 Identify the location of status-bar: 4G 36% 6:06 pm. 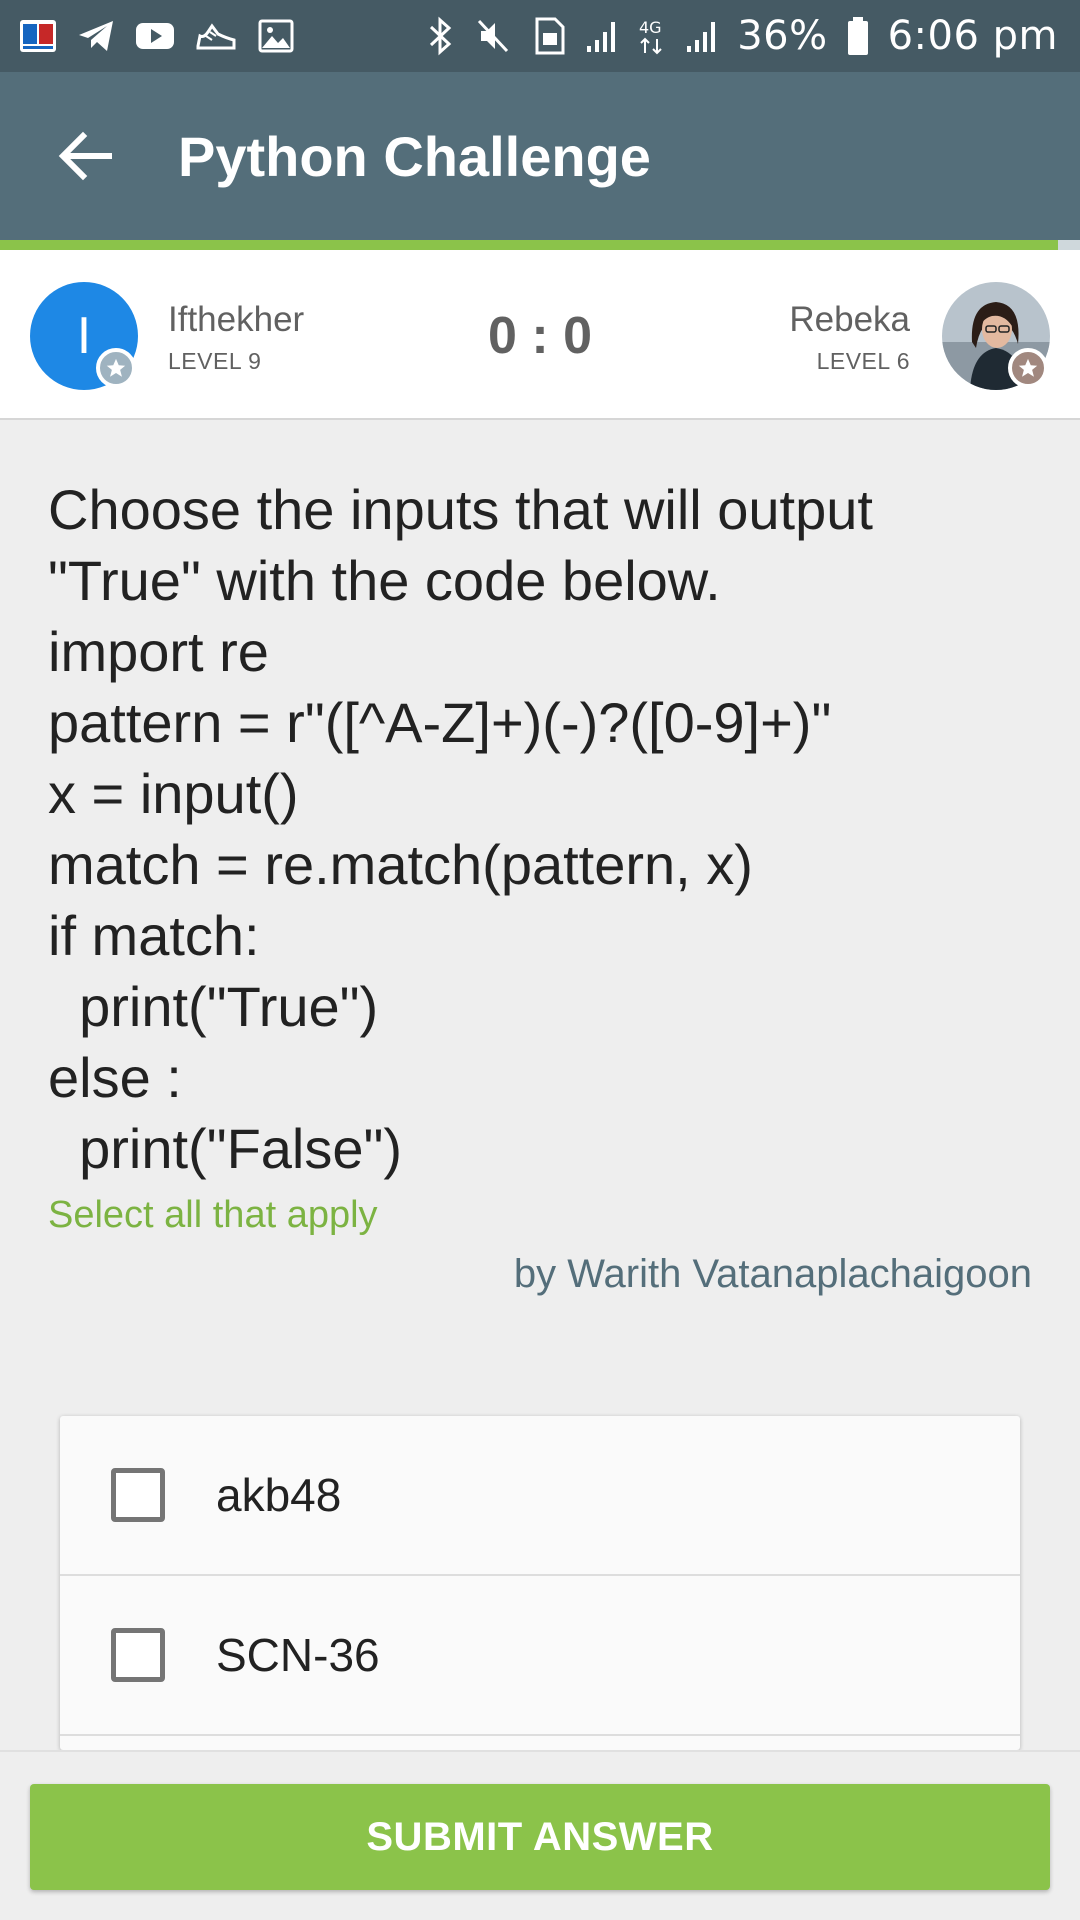
(540, 36).